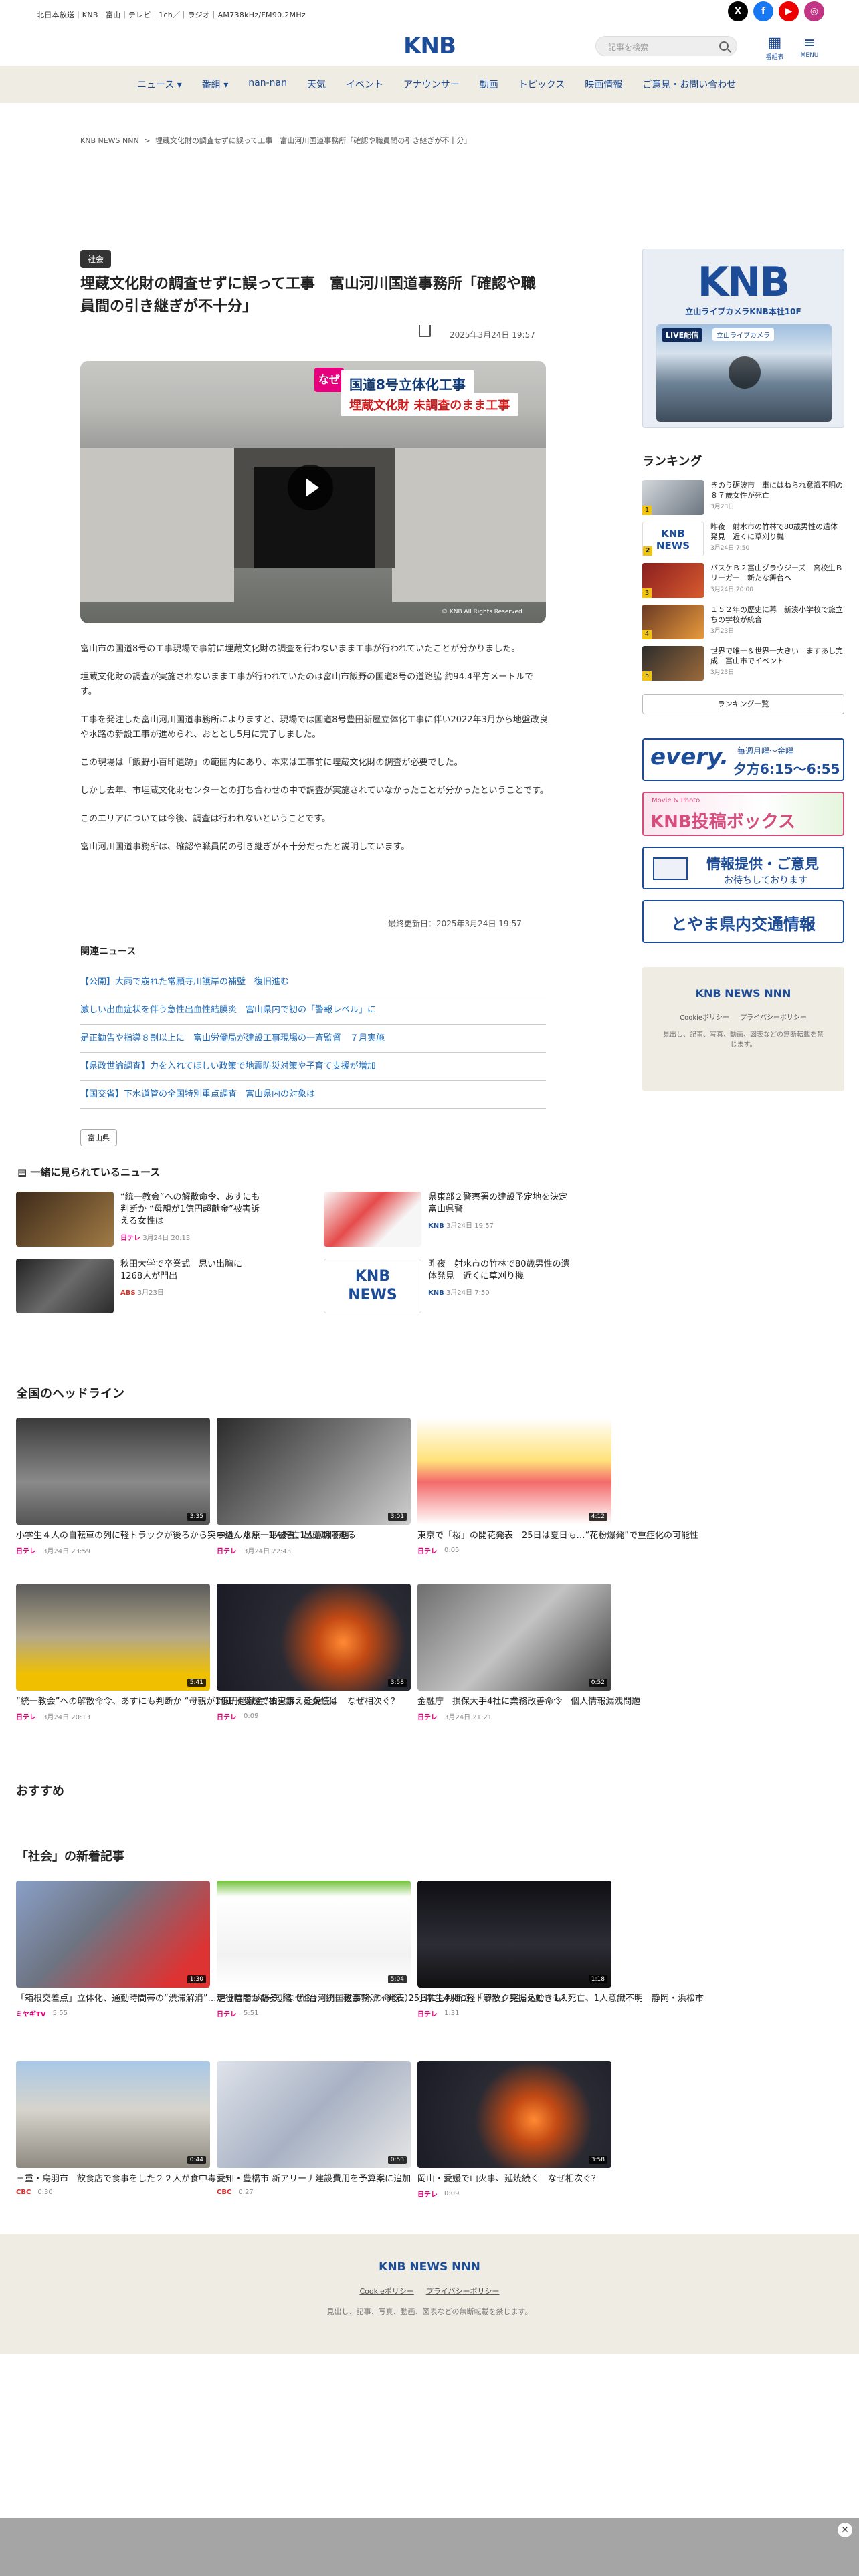 Image resolution: width=859 pixels, height=2576 pixels. Describe the element at coordinates (314, 1653) in the screenshot. I see `national-card: 3:58 岡山・愛媛で山火事、延焼続く なぜ相次ぐ？ 日テレ 0:09` at that location.